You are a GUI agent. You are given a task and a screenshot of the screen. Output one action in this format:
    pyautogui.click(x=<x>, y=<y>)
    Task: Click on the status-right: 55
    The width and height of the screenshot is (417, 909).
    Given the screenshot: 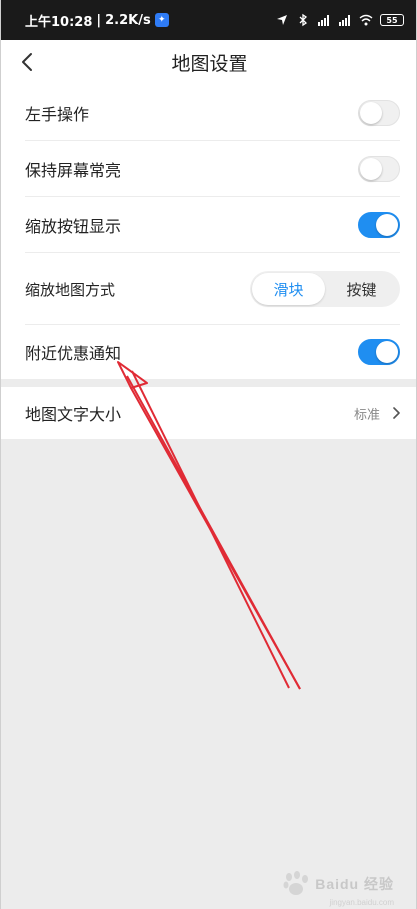 What is the action you would take?
    pyautogui.click(x=339, y=20)
    